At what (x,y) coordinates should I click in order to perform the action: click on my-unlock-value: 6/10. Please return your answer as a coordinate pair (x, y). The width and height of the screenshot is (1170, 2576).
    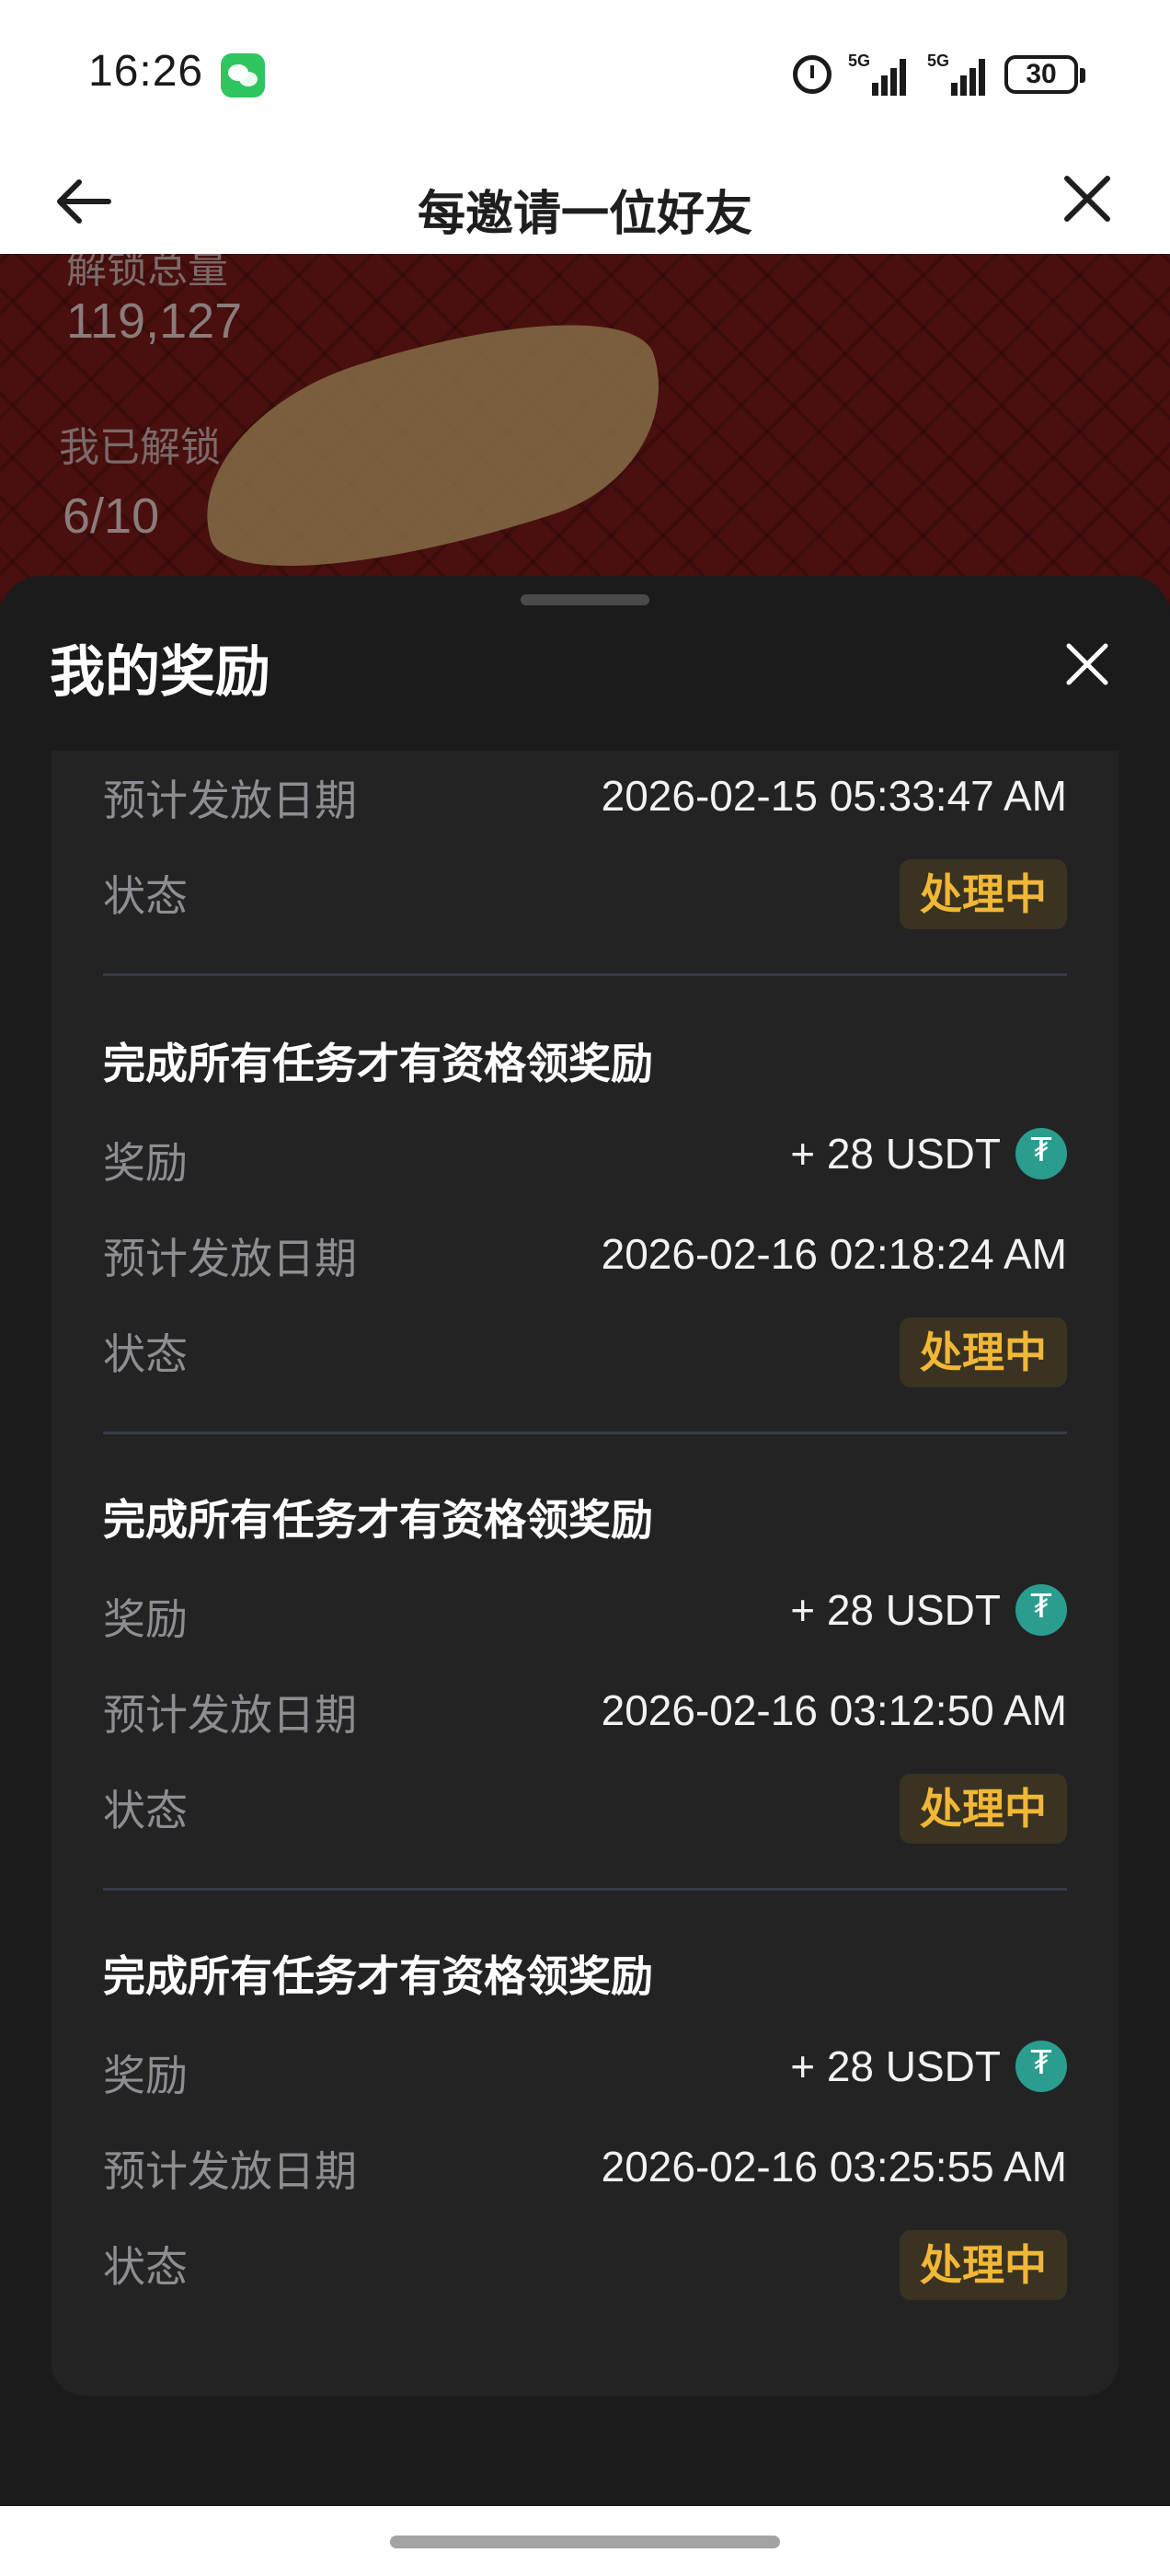
    Looking at the image, I should click on (111, 516).